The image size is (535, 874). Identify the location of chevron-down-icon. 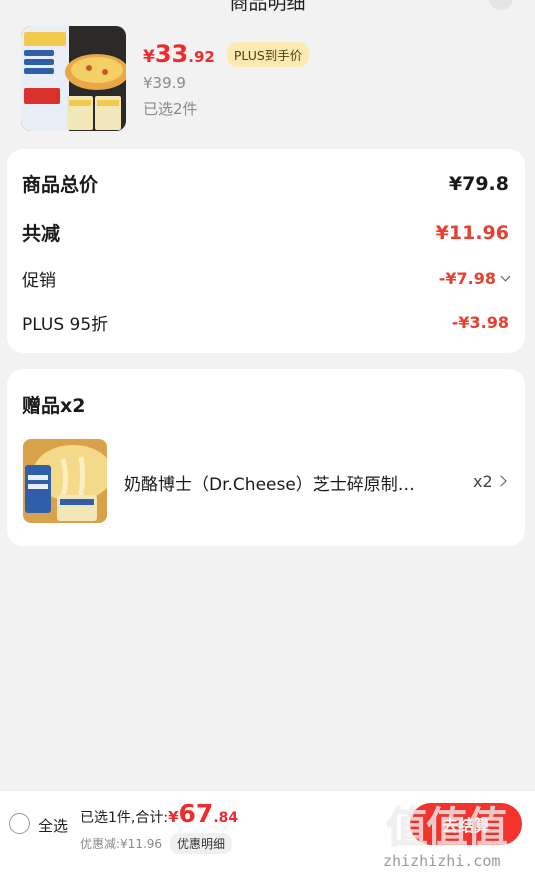
(505, 276).